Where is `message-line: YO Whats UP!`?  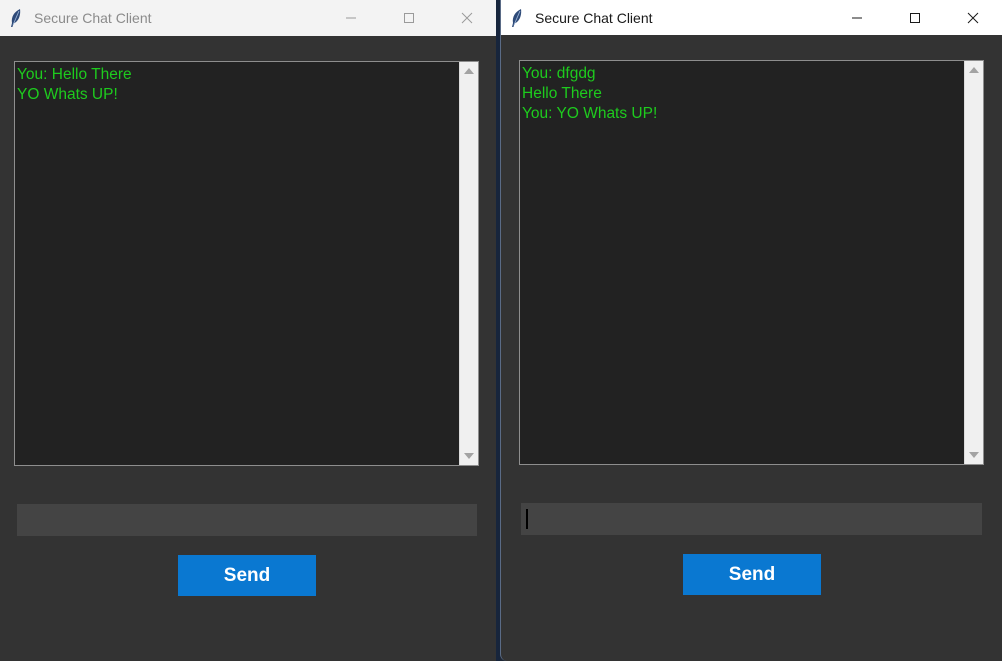
message-line: YO Whats UP! is located at coordinates (67, 94).